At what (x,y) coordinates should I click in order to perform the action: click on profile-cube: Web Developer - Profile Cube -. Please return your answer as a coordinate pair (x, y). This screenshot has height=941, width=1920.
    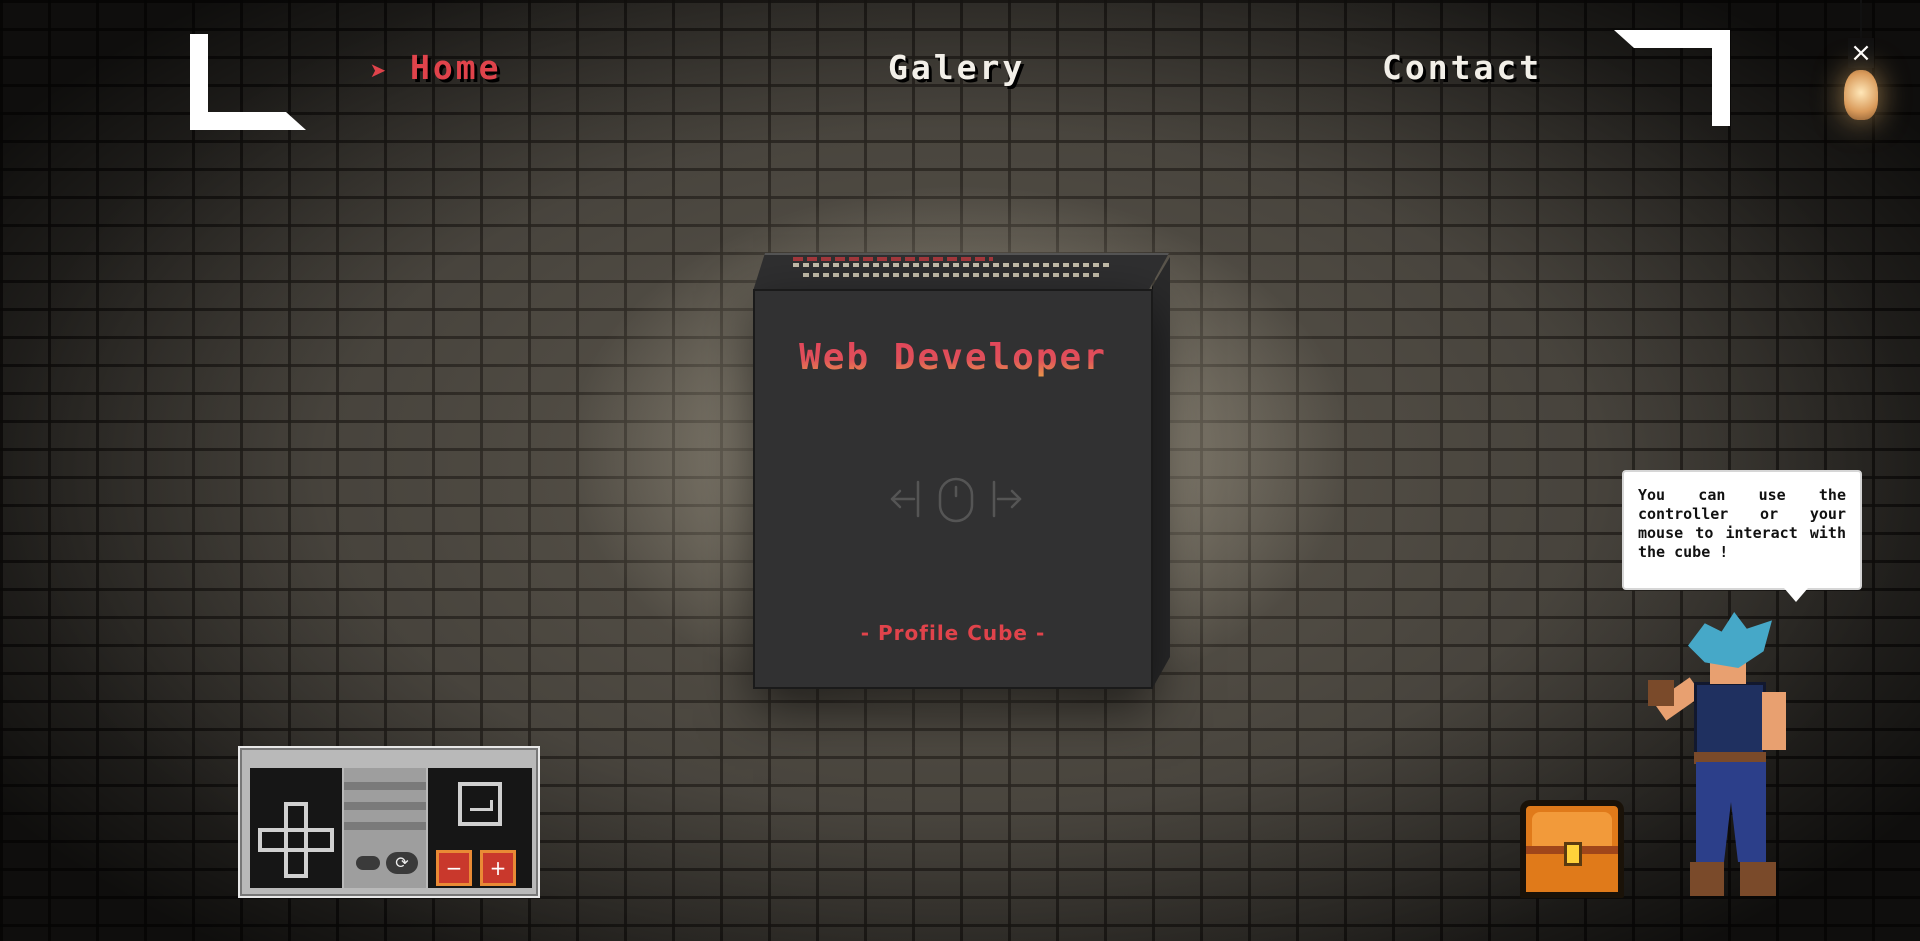
    Looking at the image, I should click on (953, 489).